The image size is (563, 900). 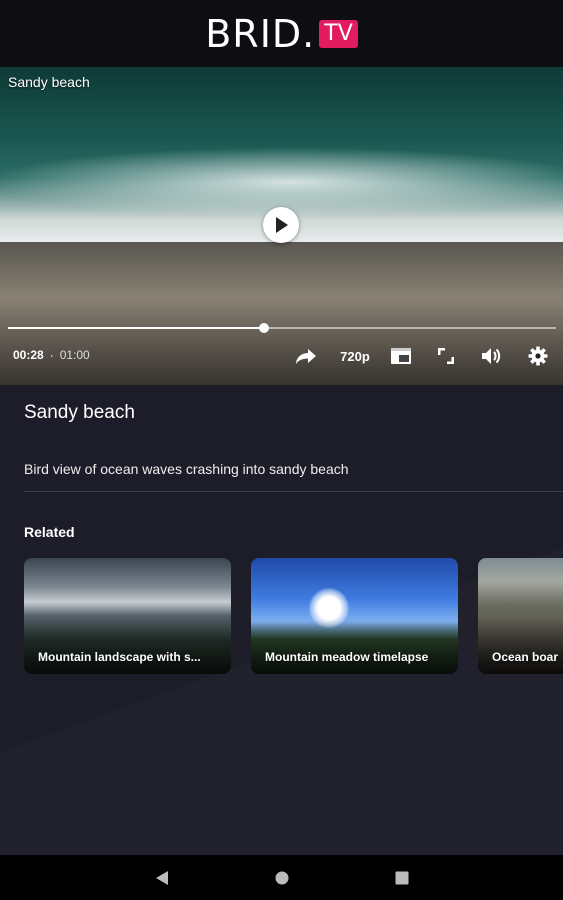 What do you see at coordinates (49, 532) in the screenshot?
I see `related-heading: Related` at bounding box center [49, 532].